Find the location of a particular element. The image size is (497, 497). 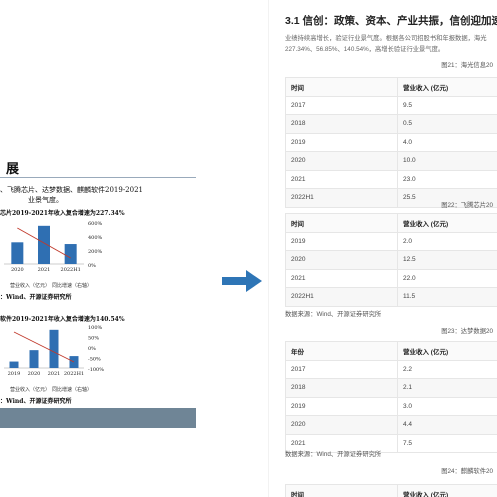

table-row: 2020 10.0 is located at coordinates (391, 161).